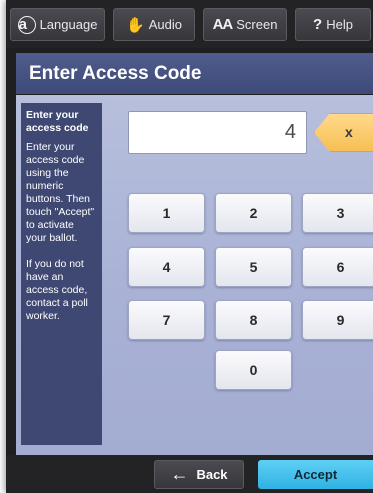 The height and width of the screenshot is (493, 373). What do you see at coordinates (166, 213) in the screenshot?
I see `key-1: 1` at bounding box center [166, 213].